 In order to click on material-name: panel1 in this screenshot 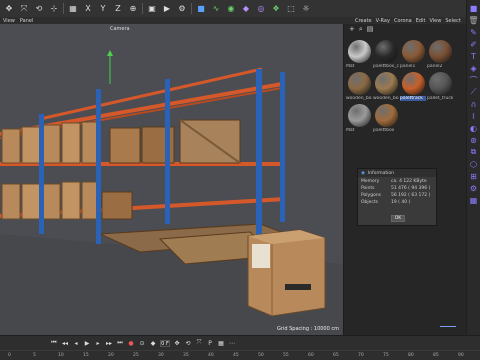, I will do `click(408, 66)`.